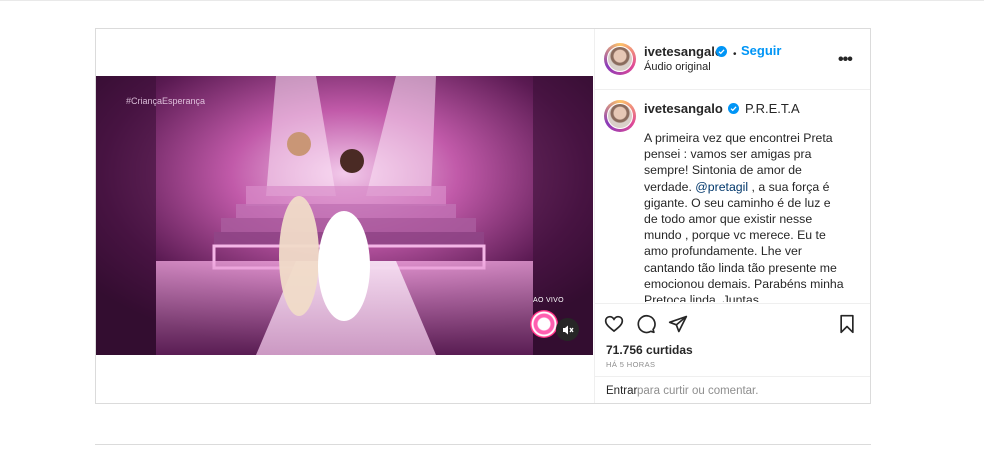 The width and height of the screenshot is (984, 473). I want to click on mute-button, so click(567, 329).